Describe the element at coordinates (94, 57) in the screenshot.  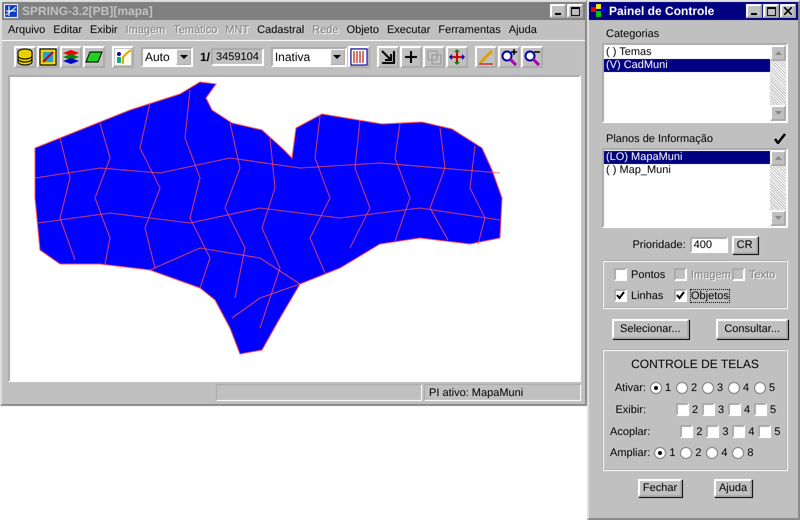
I see `plane-icon` at that location.